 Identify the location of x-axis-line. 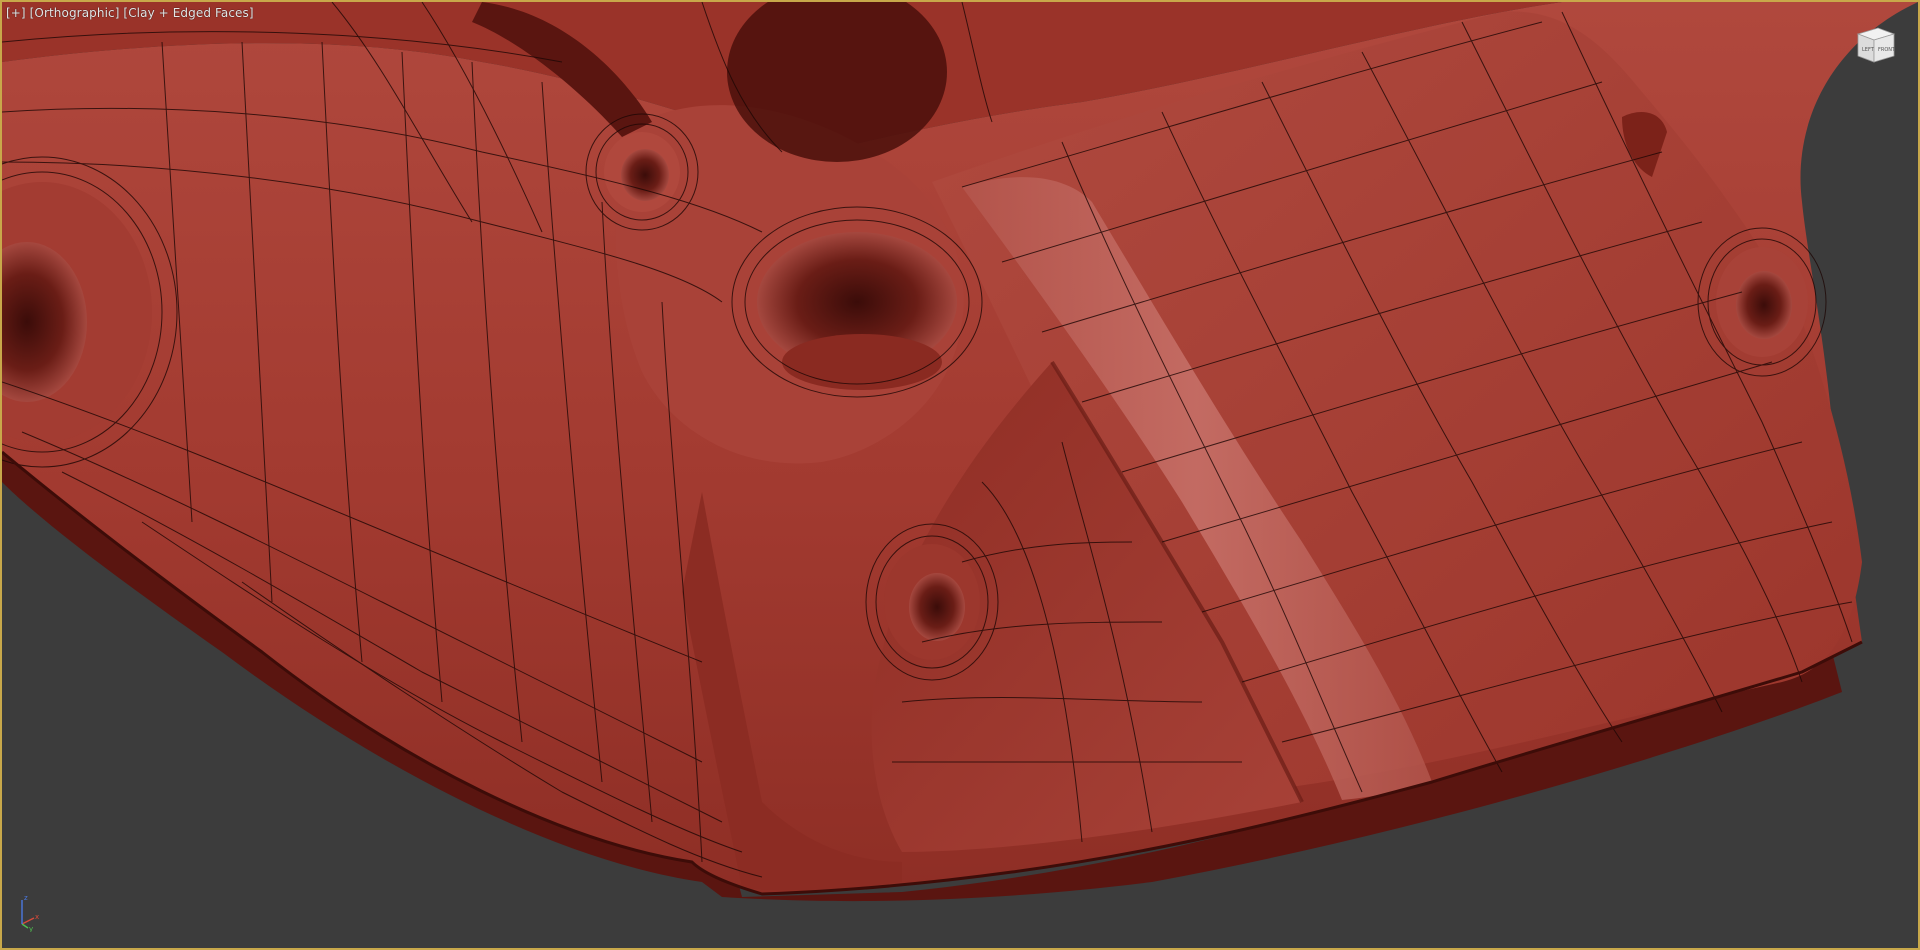
(28, 921).